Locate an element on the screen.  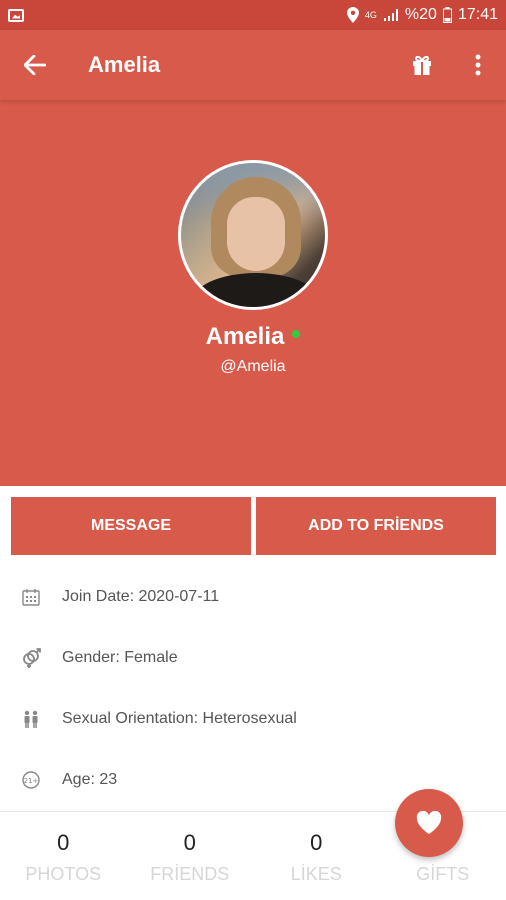
gender-text: Gender: Female is located at coordinates (120, 657).